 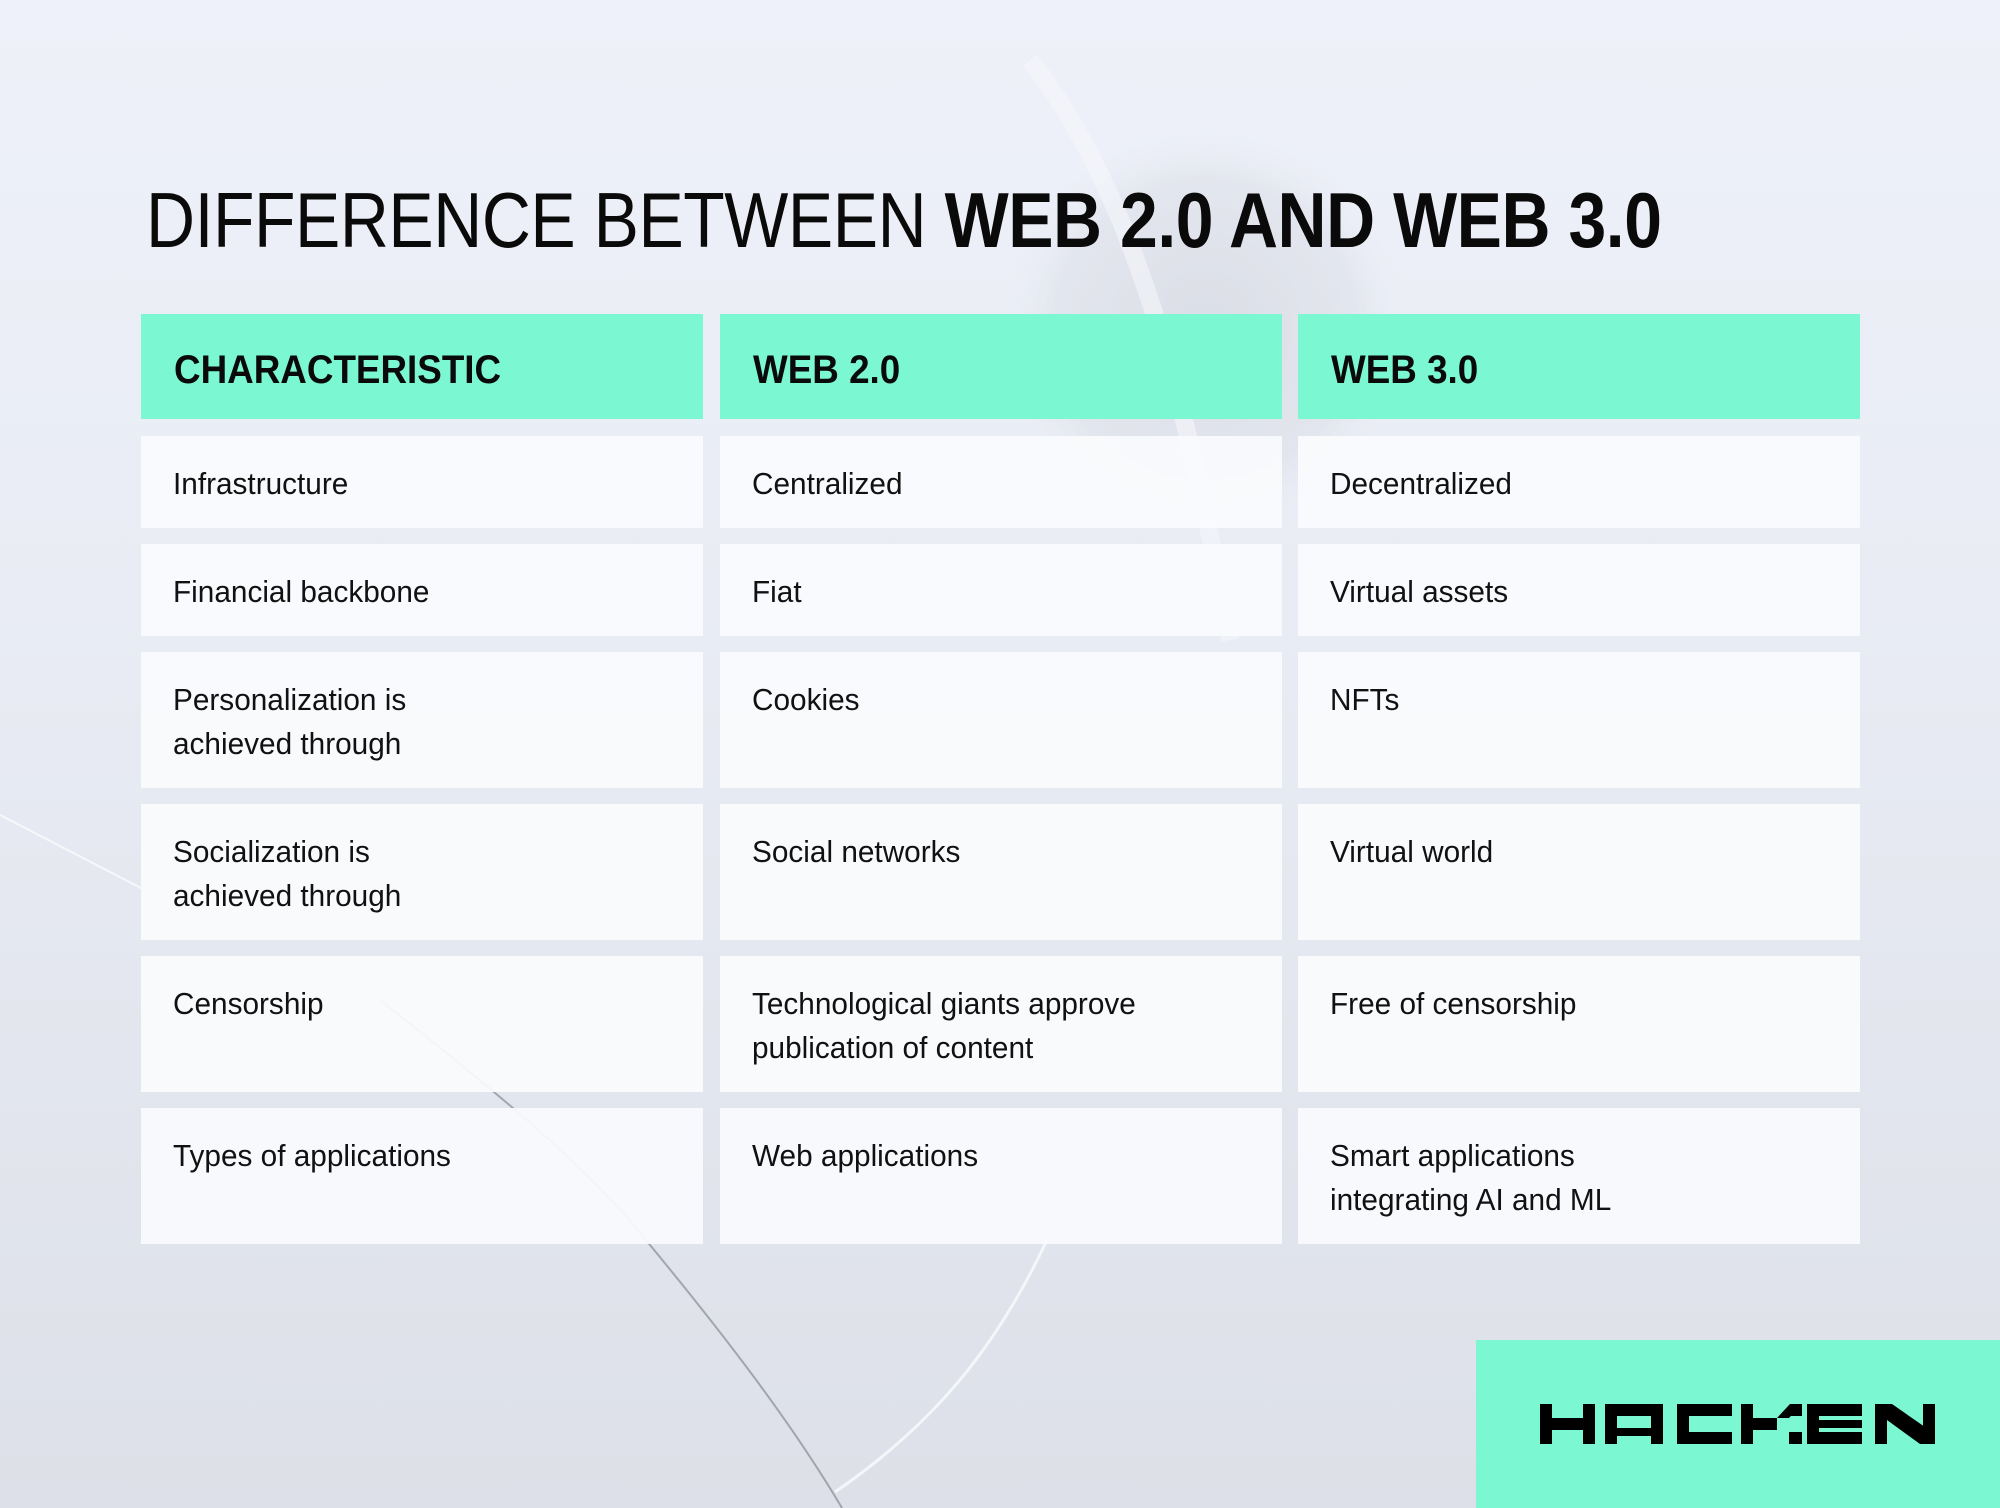 What do you see at coordinates (422, 590) in the screenshot?
I see `table-cell: Financial backbone` at bounding box center [422, 590].